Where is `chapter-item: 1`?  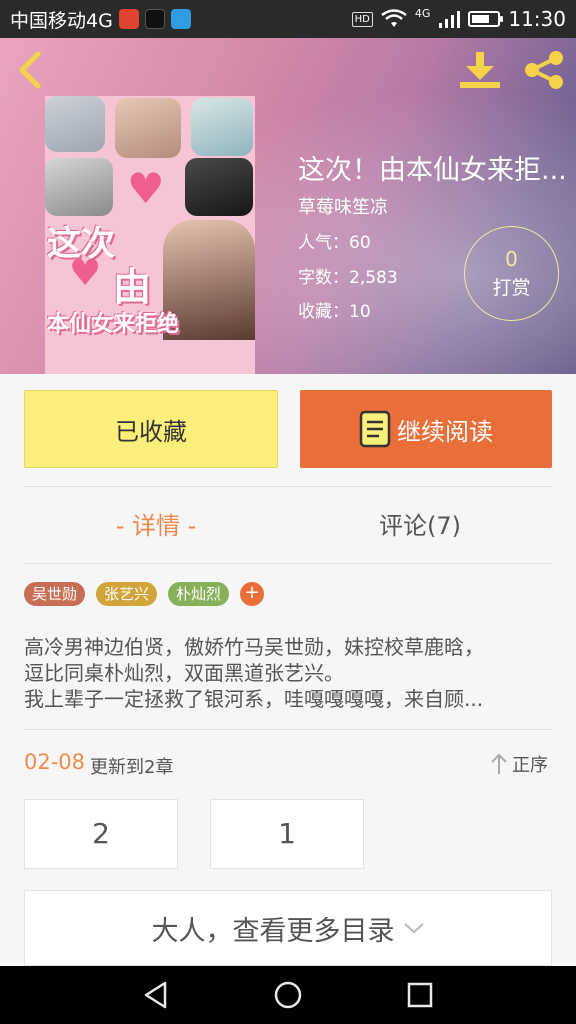 chapter-item: 1 is located at coordinates (287, 834).